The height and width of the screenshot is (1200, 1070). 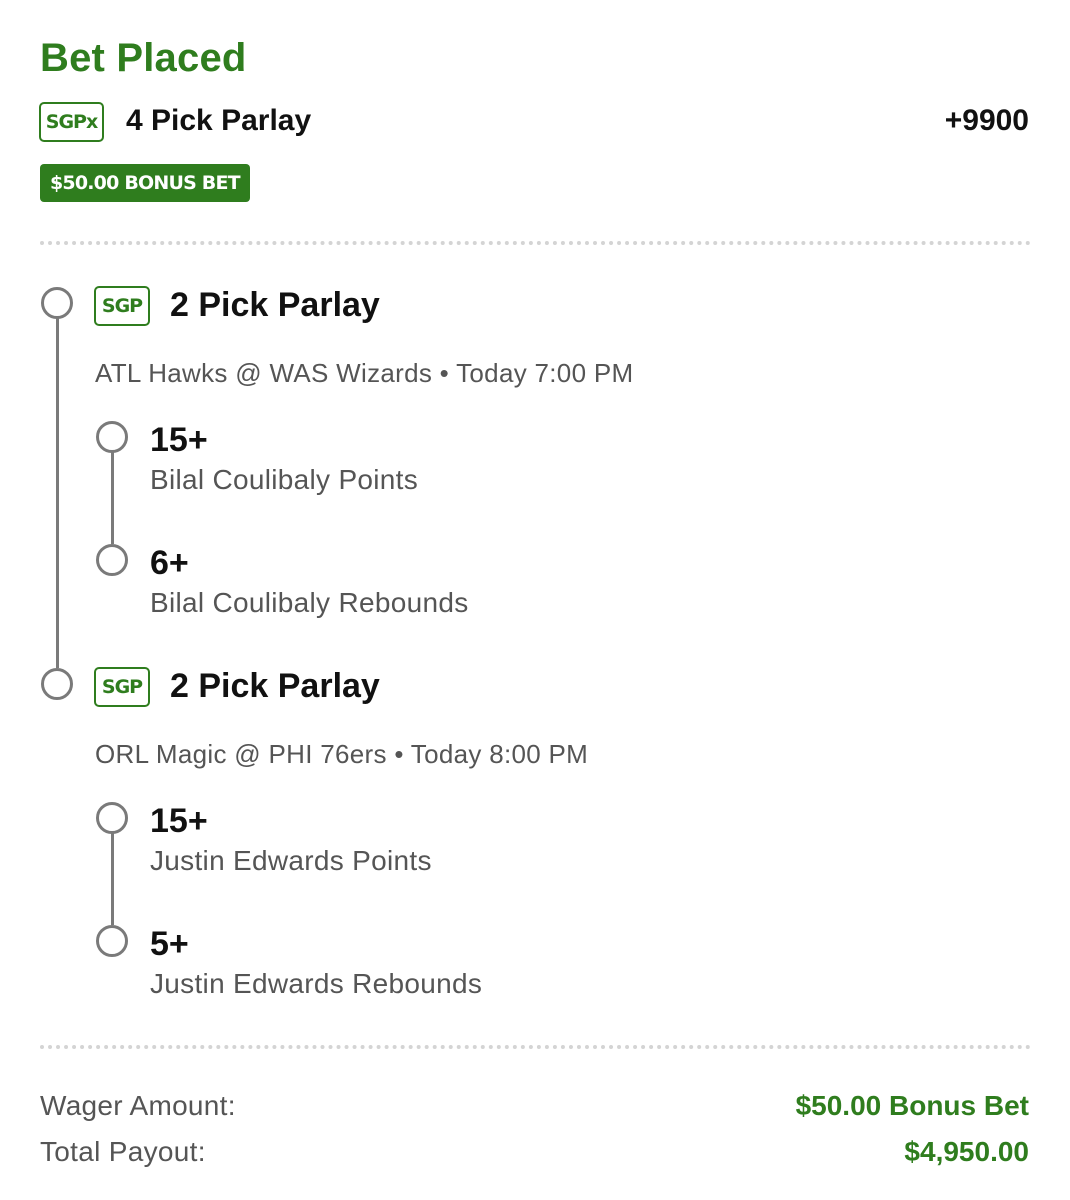 I want to click on bonus-bet-badge: $50.00 BONUS BET, so click(x=145, y=183).